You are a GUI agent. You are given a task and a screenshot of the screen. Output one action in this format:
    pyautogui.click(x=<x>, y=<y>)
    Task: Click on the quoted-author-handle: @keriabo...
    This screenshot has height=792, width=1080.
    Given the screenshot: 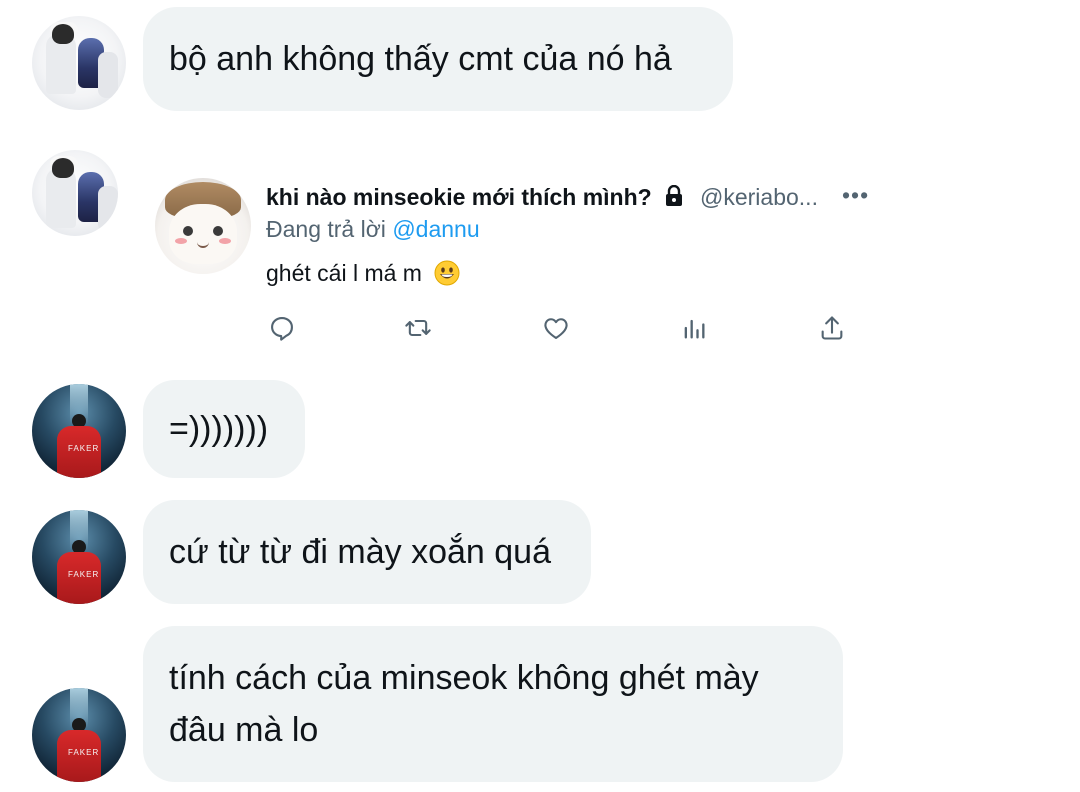 What is the action you would take?
    pyautogui.click(x=759, y=197)
    